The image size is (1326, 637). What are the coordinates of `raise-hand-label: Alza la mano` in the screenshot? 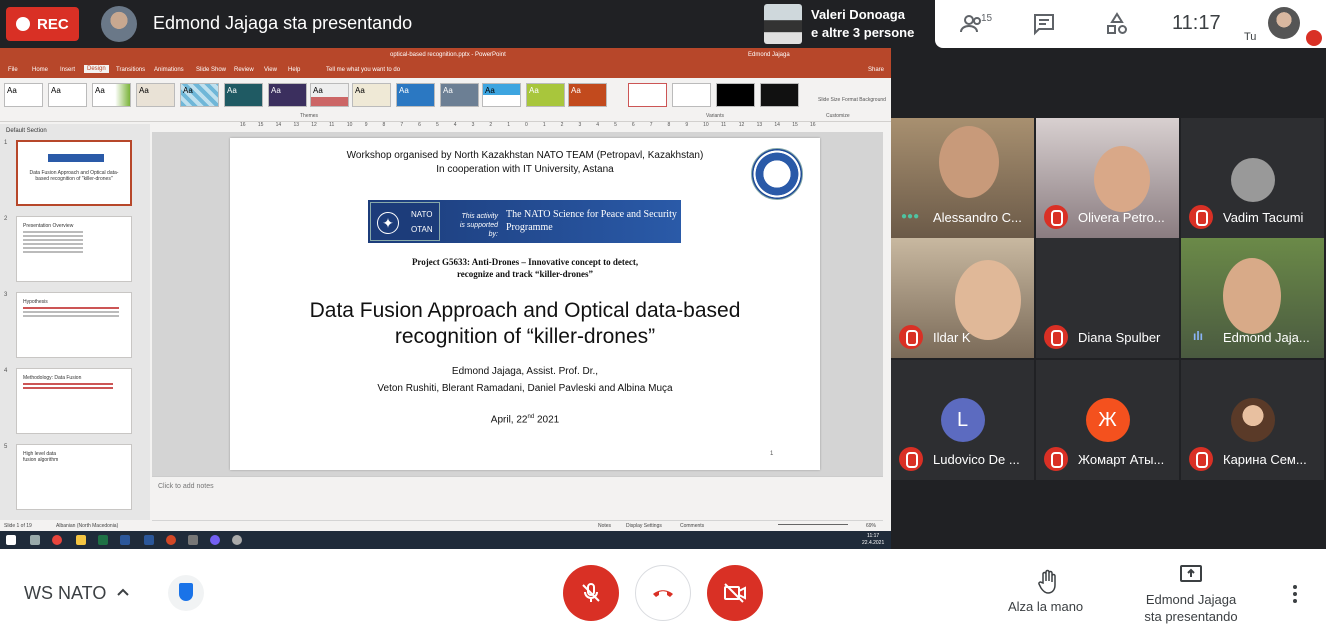 It's located at (1046, 606).